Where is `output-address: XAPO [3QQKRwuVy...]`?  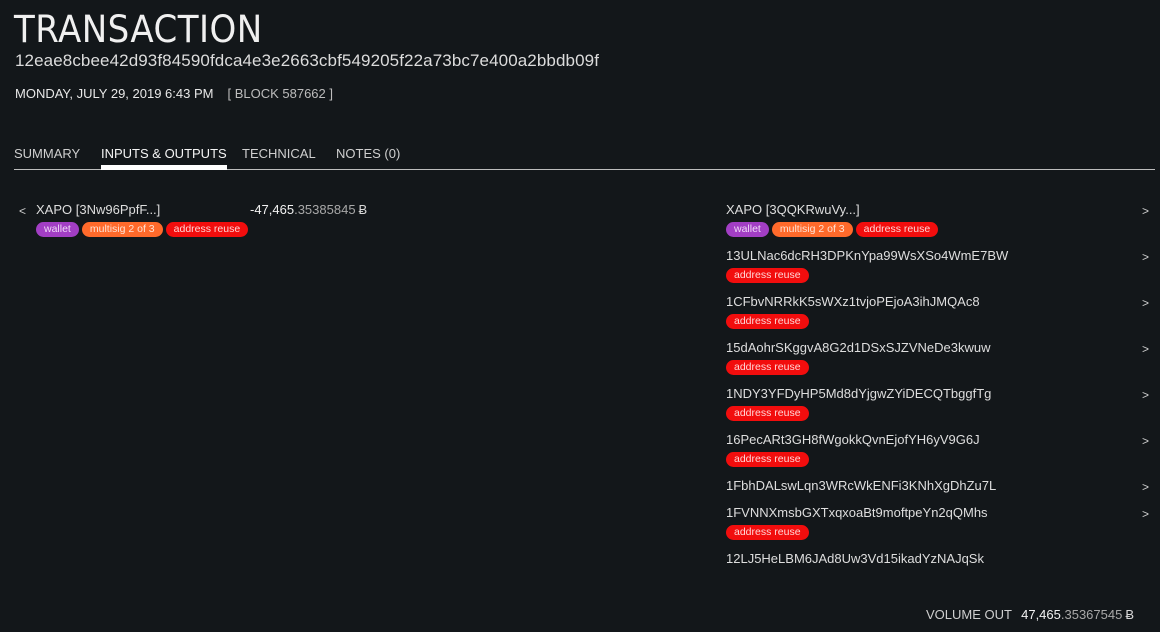
output-address: XAPO [3QQKRwuVy...] is located at coordinates (793, 209).